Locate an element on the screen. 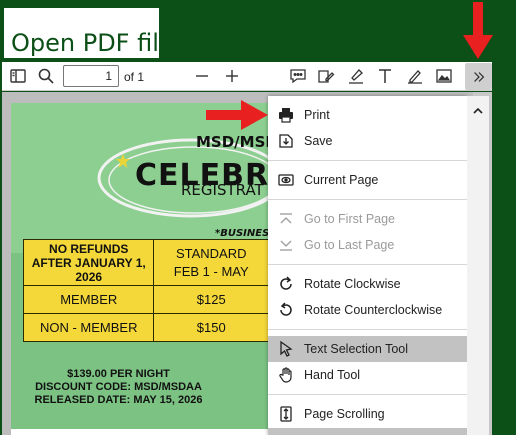  menu-scrollbar is located at coordinates (478, 265).